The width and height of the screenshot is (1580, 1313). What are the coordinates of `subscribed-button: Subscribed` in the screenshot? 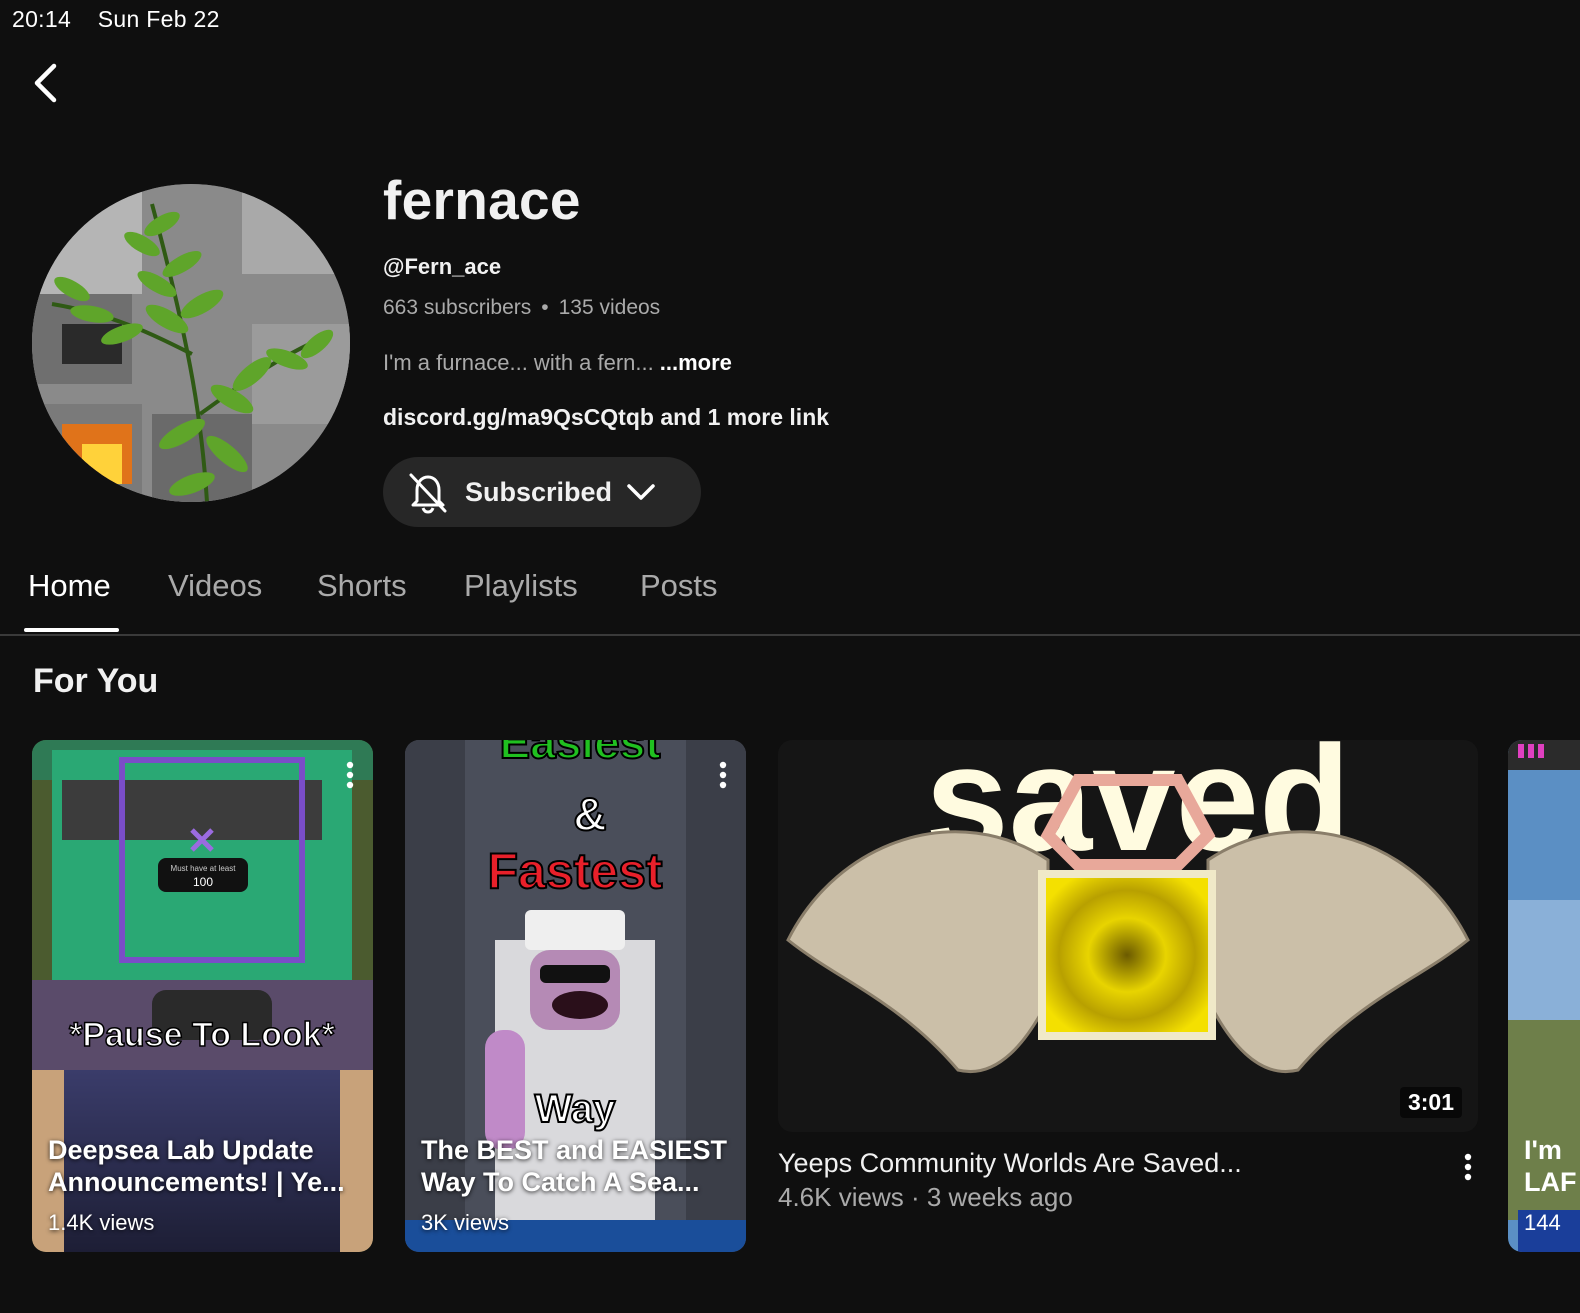 It's located at (542, 492).